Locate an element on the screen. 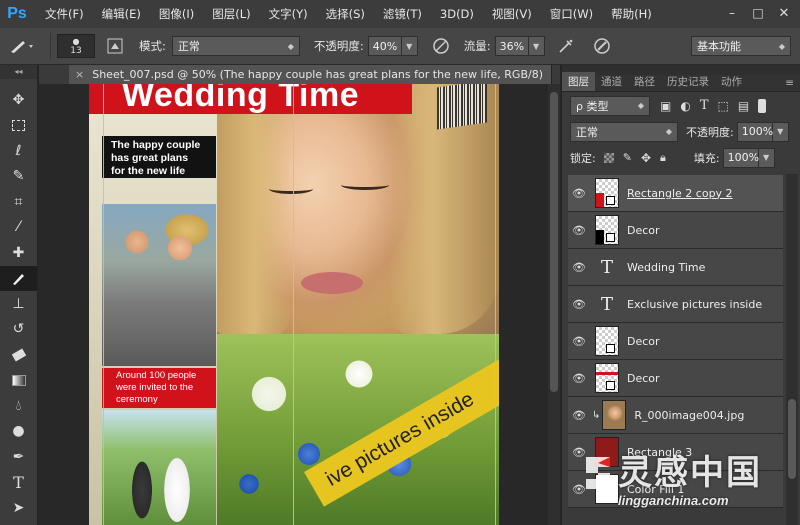  eraser-tool-icon is located at coordinates (18, 355).